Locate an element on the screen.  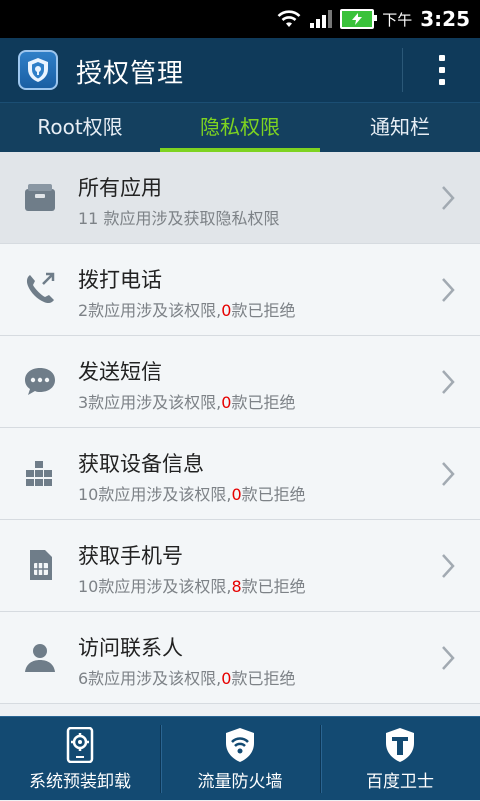
app-count-text: 6款应用涉及该权限, is located at coordinates (150, 678).